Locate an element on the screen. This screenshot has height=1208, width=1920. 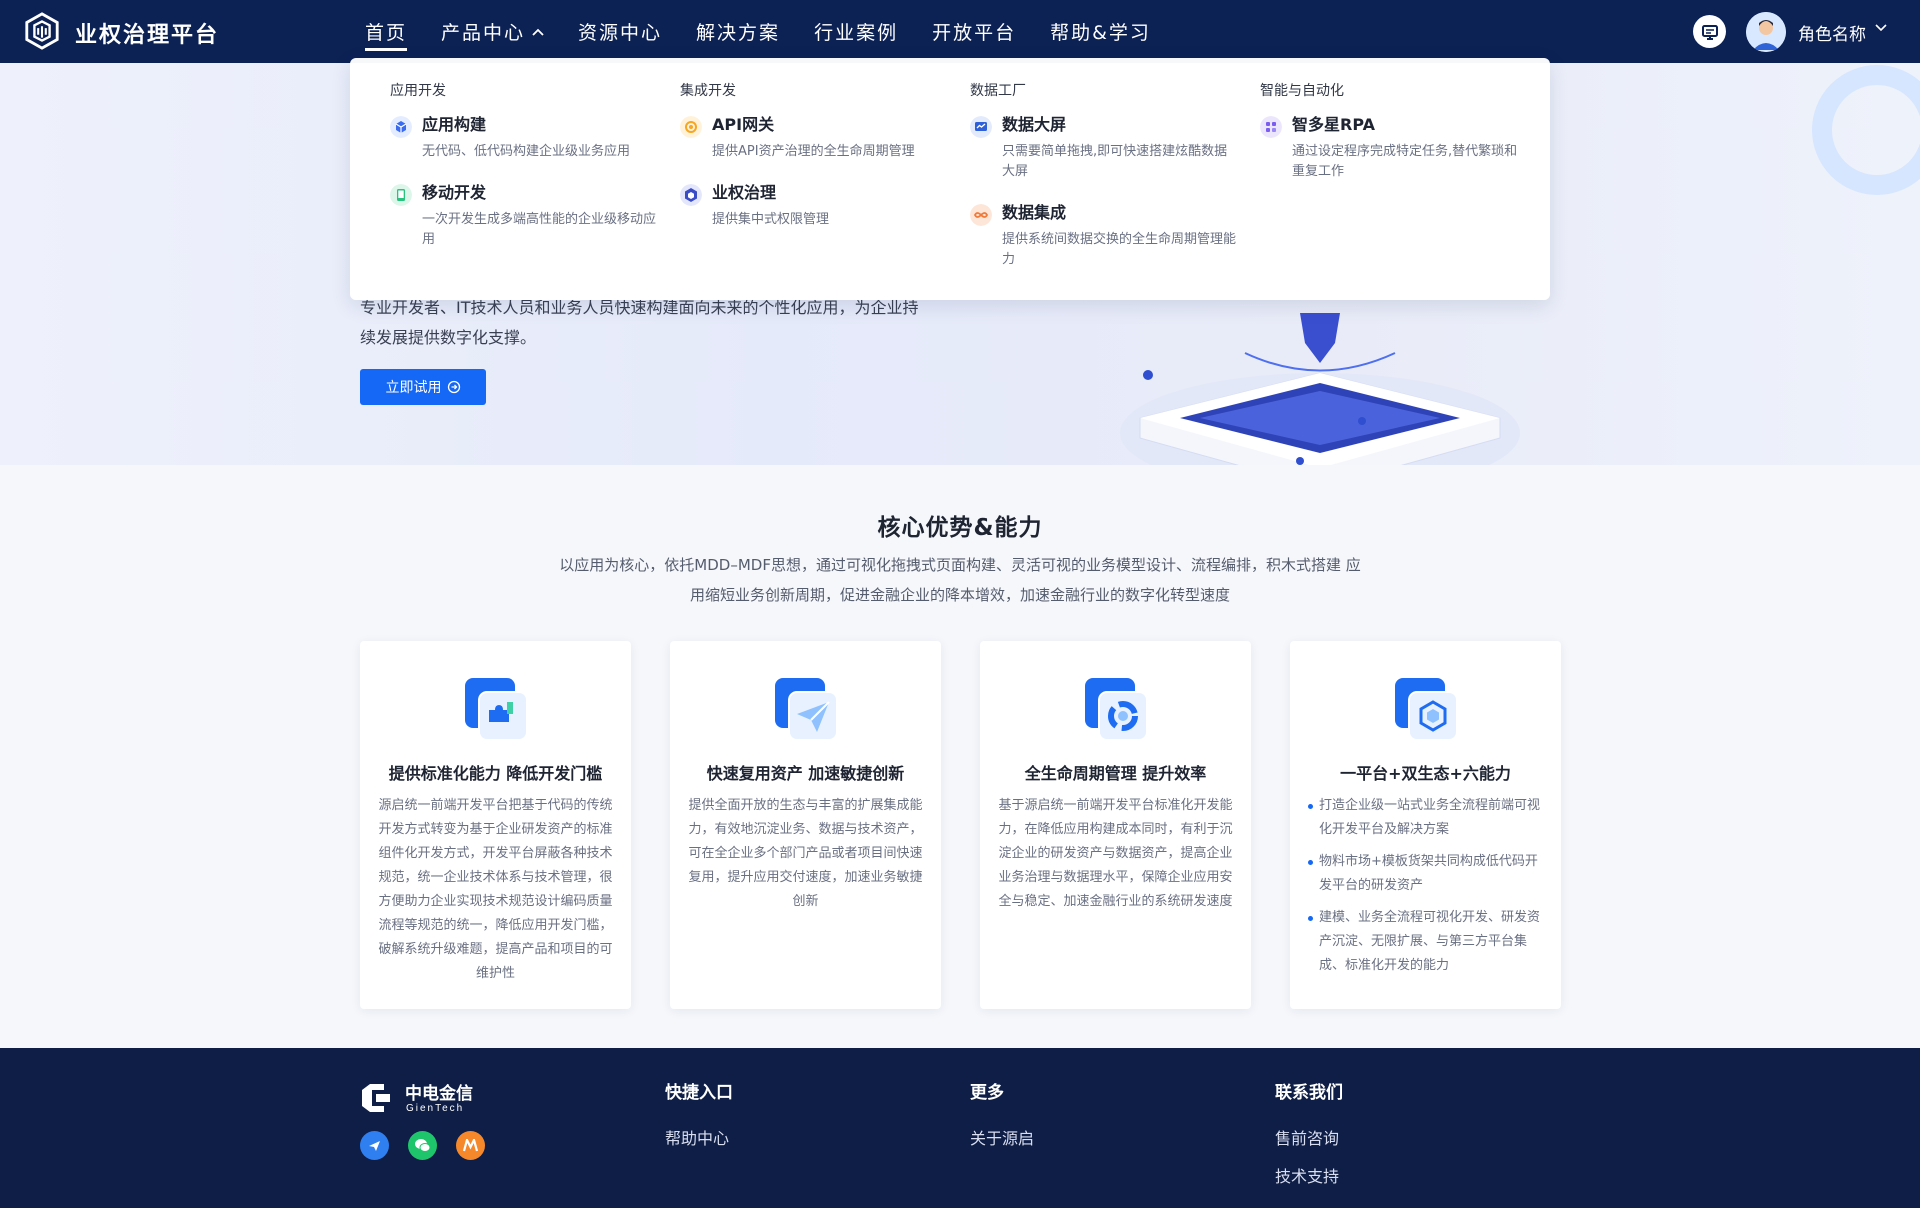
card-title: 一平台+双生态+六能力 is located at coordinates (1425, 773).